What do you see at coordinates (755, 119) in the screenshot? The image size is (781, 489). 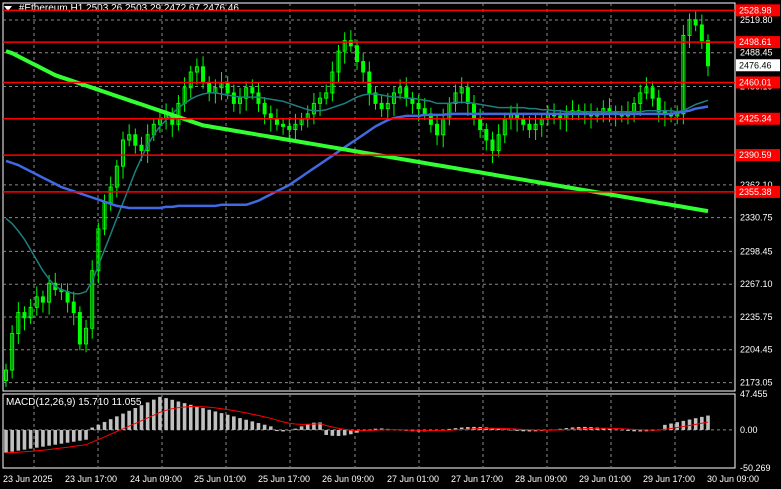 I see `price-level-label: 2425.34` at bounding box center [755, 119].